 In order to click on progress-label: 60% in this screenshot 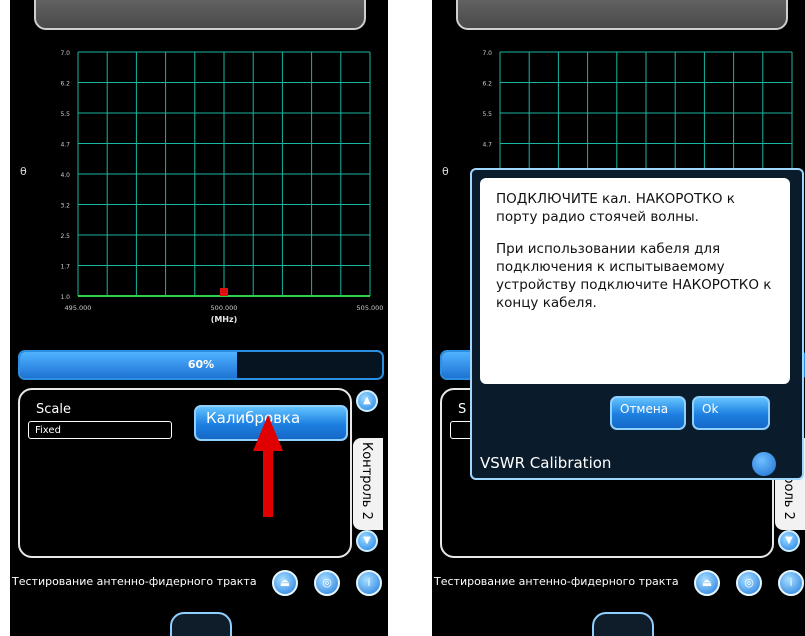, I will do `click(201, 364)`.